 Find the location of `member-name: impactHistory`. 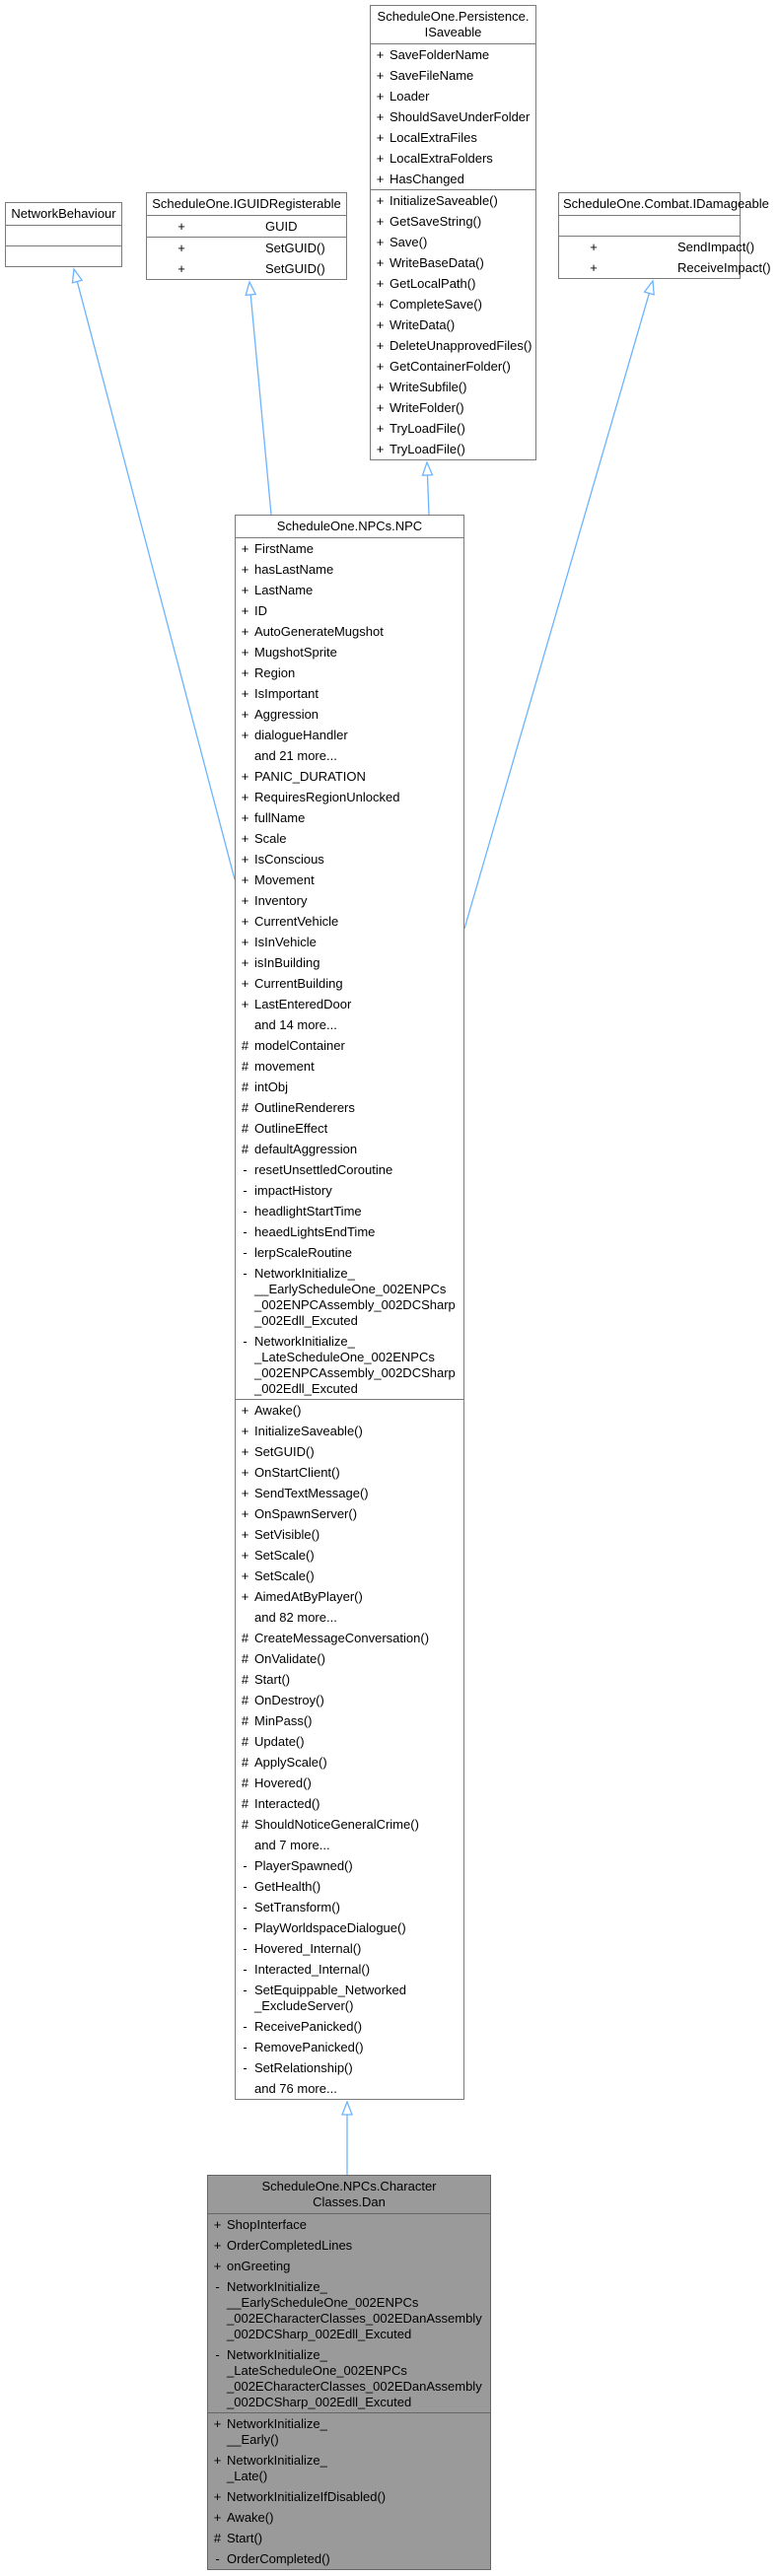

member-name: impactHistory is located at coordinates (358, 1191).